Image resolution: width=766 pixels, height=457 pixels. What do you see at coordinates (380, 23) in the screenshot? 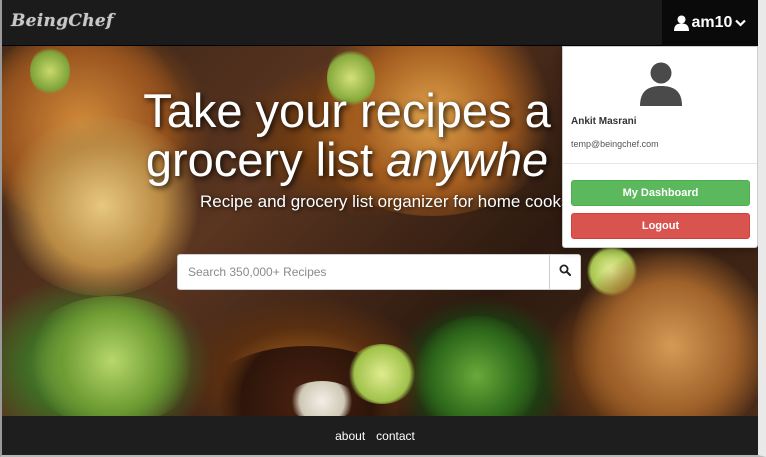
I see `top-navbar: BeingChef am10` at bounding box center [380, 23].